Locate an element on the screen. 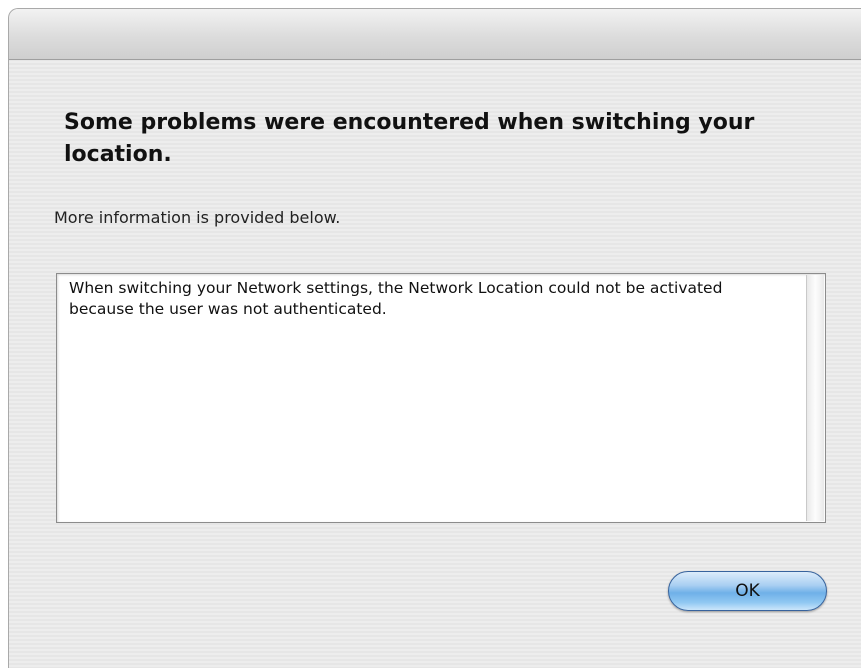 The width and height of the screenshot is (861, 668). dialog-titlebar is located at coordinates (435, 34).